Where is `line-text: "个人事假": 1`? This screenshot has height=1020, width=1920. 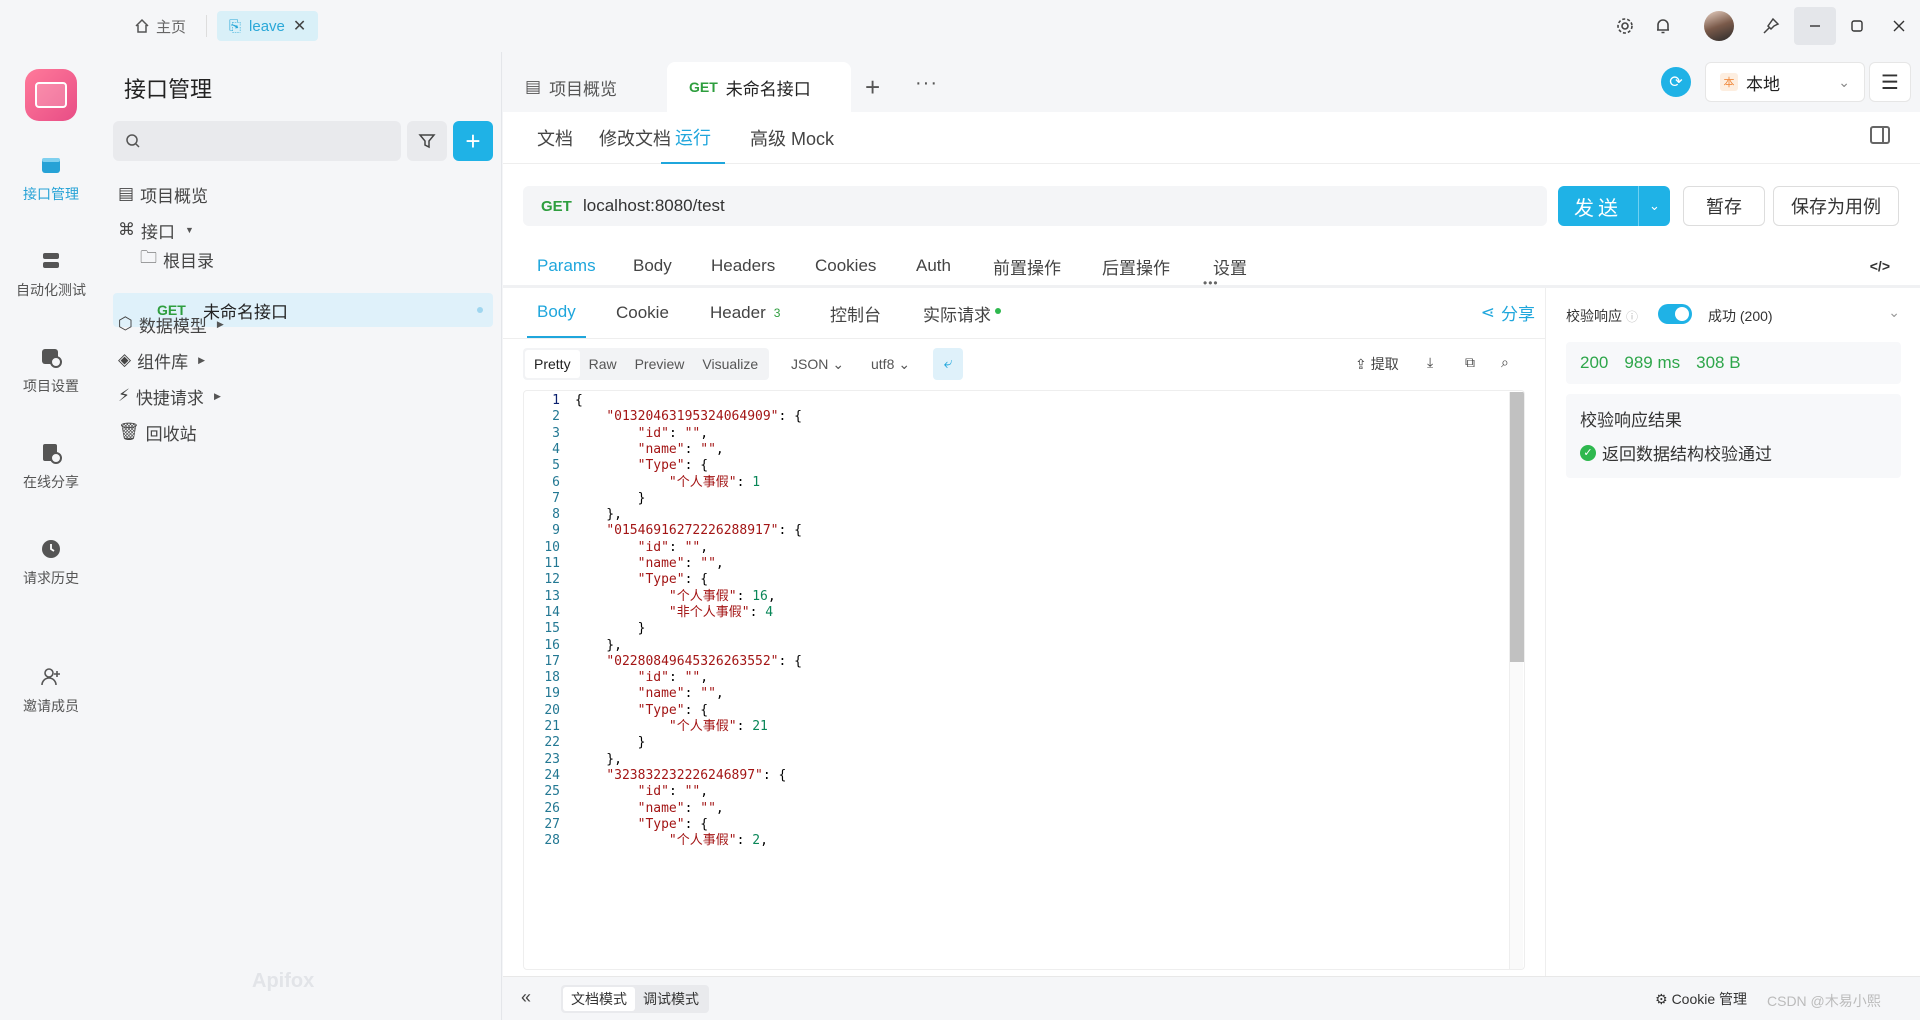 line-text: "个人事假": 1 is located at coordinates (714, 482).